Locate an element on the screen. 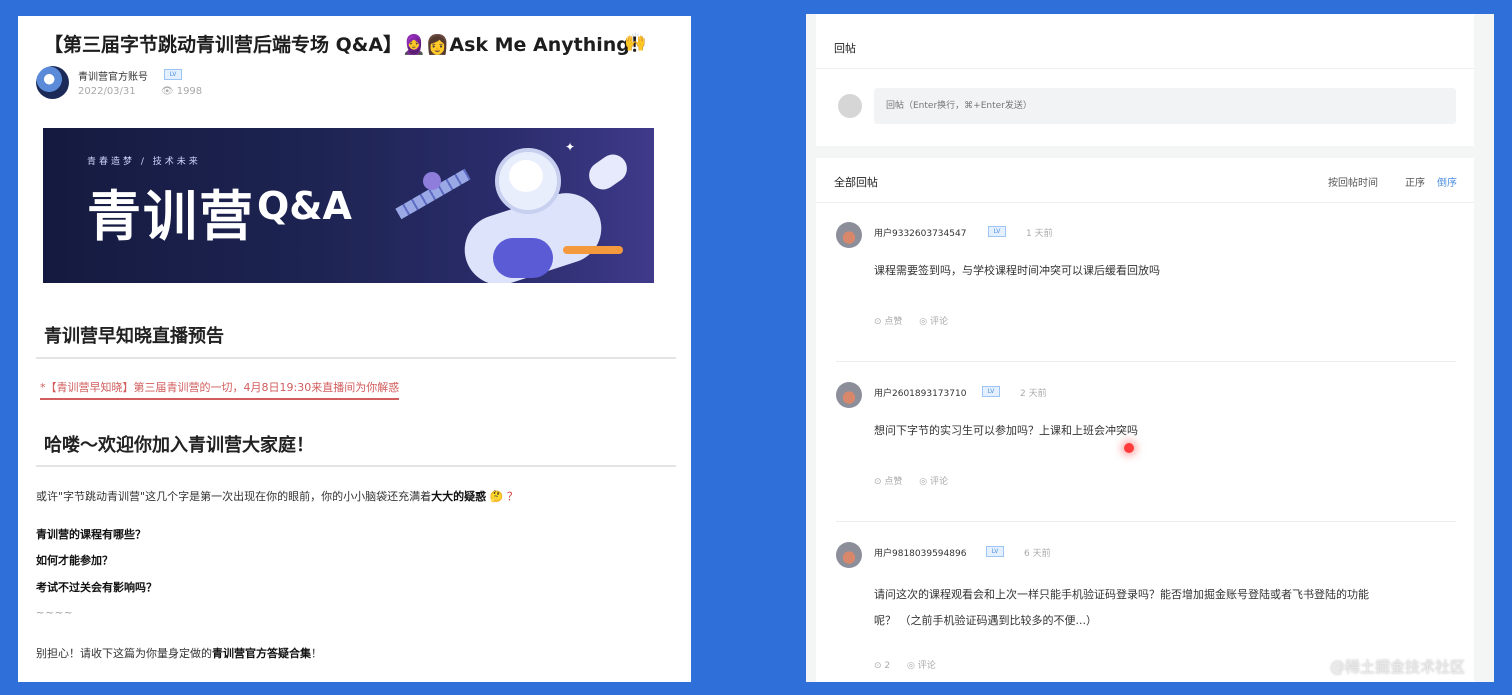 Image resolution: width=1512 pixels, height=695 pixels. astronaut-arm-illustration is located at coordinates (608, 172).